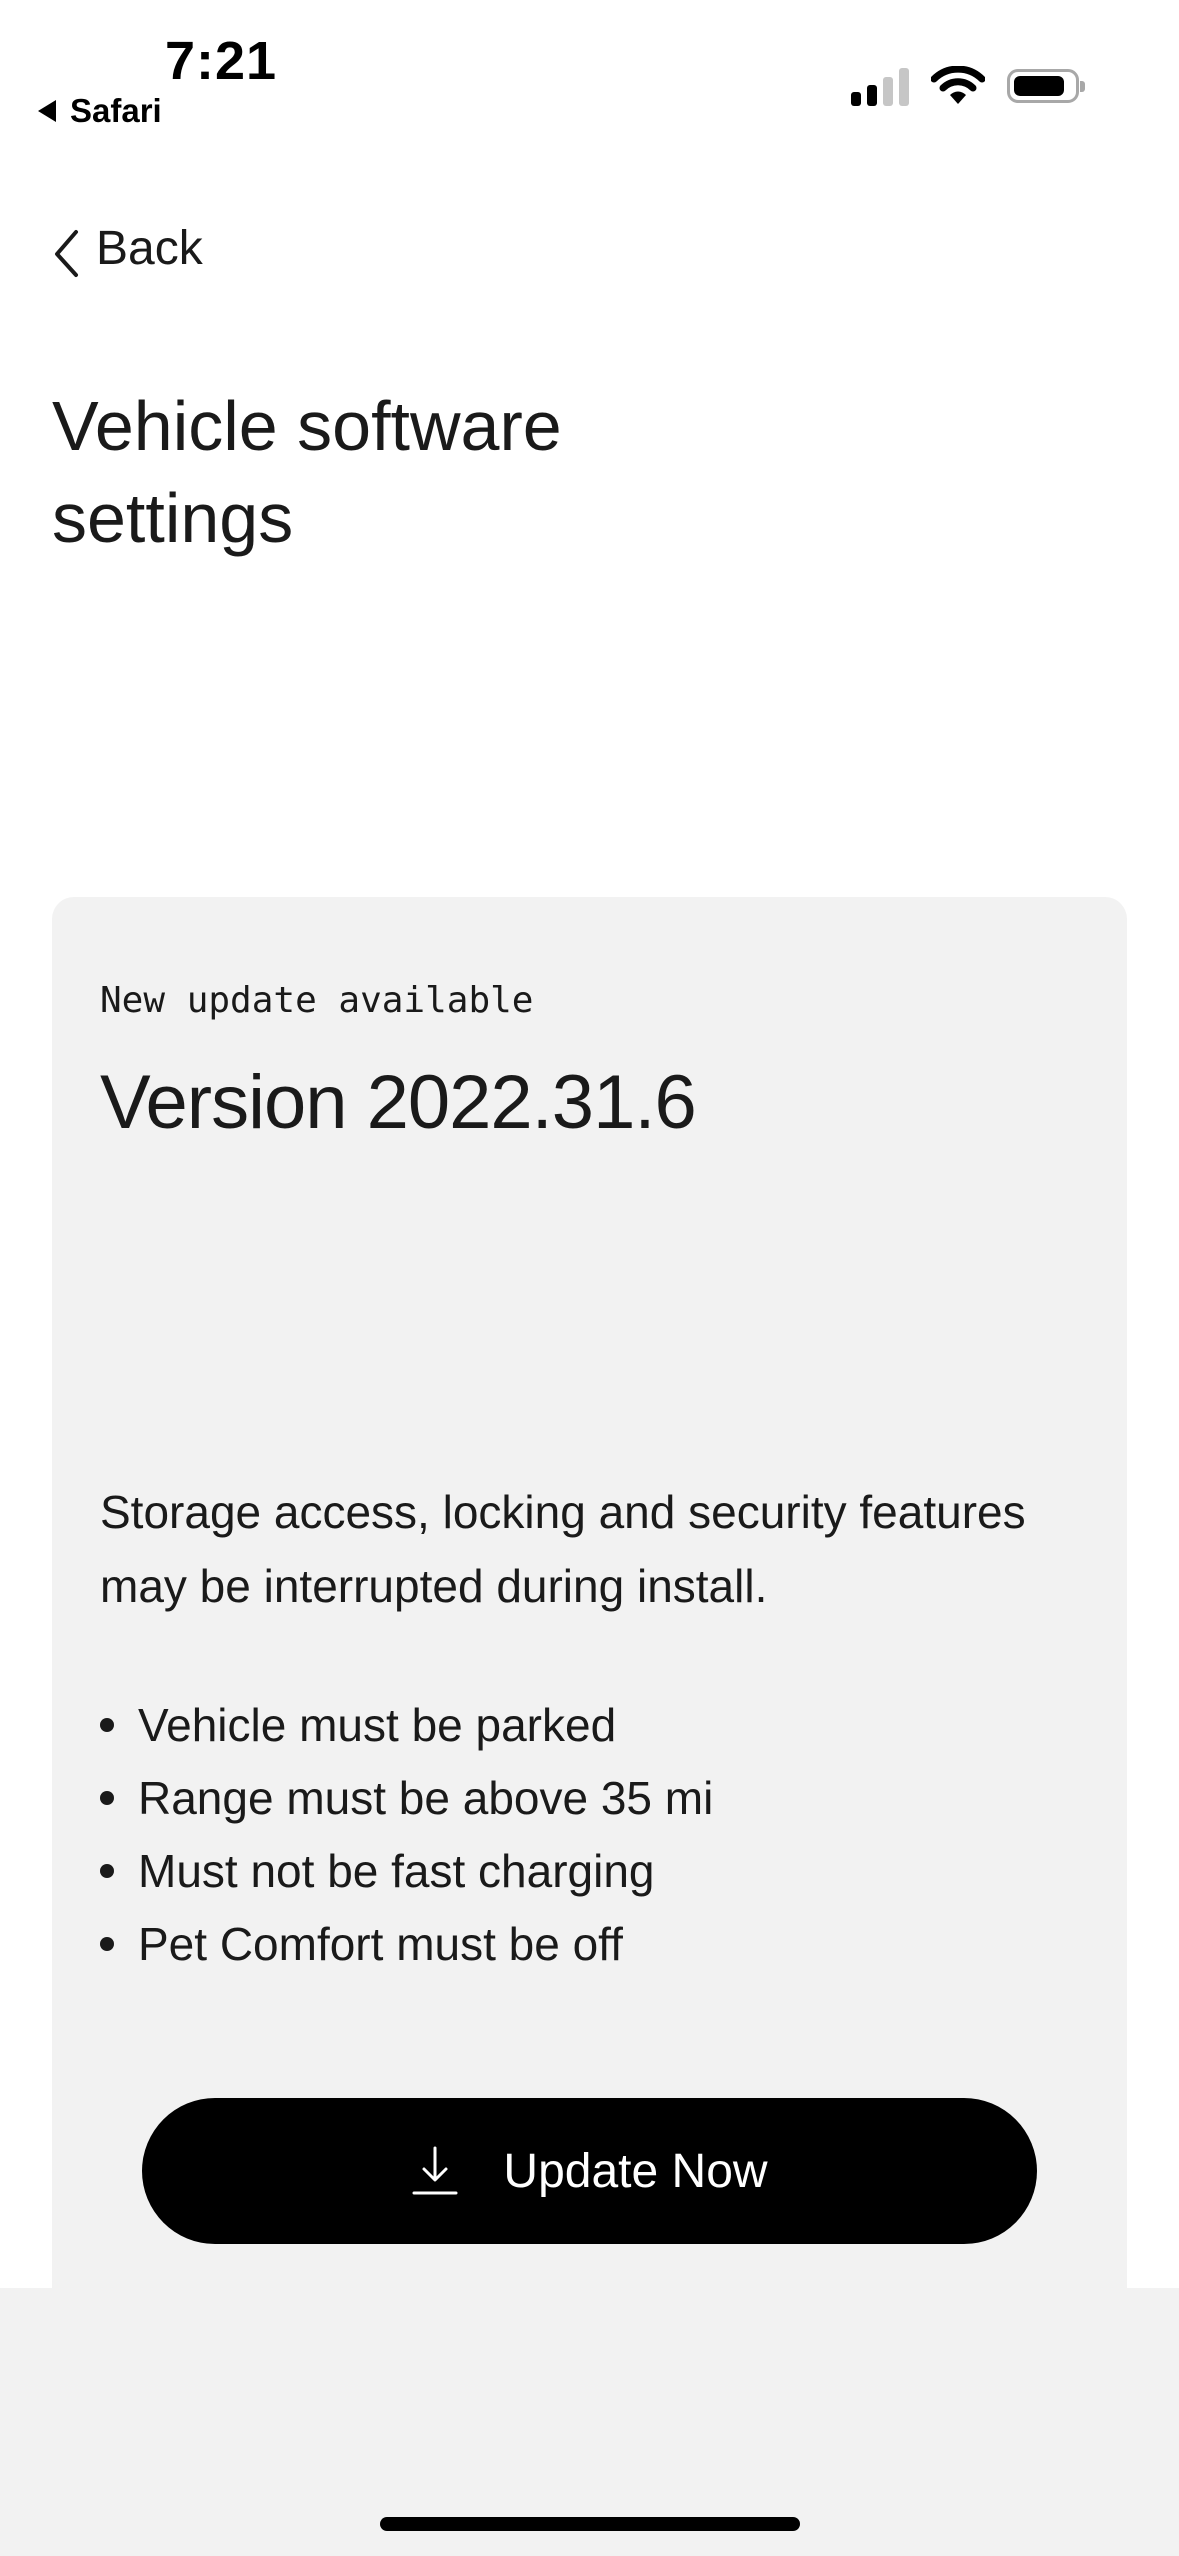  I want to click on update-now-button: Update Now, so click(589, 2171).